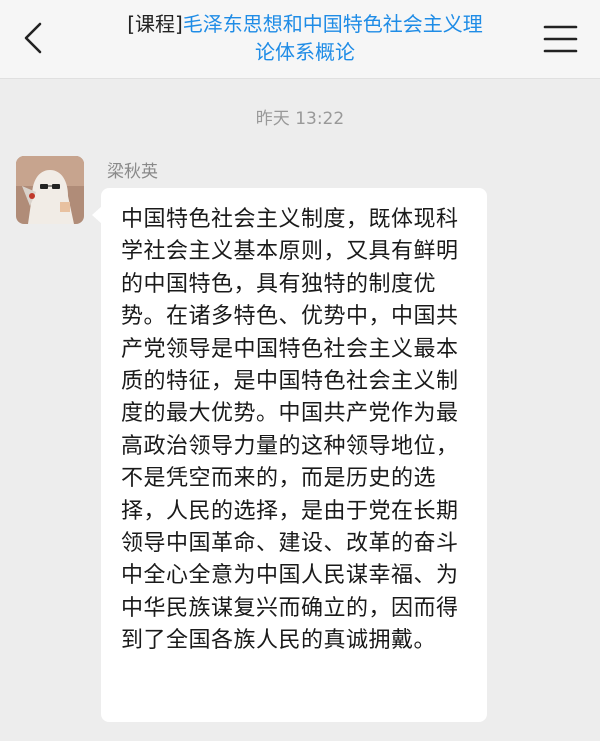  I want to click on avatar-image, so click(50, 190).